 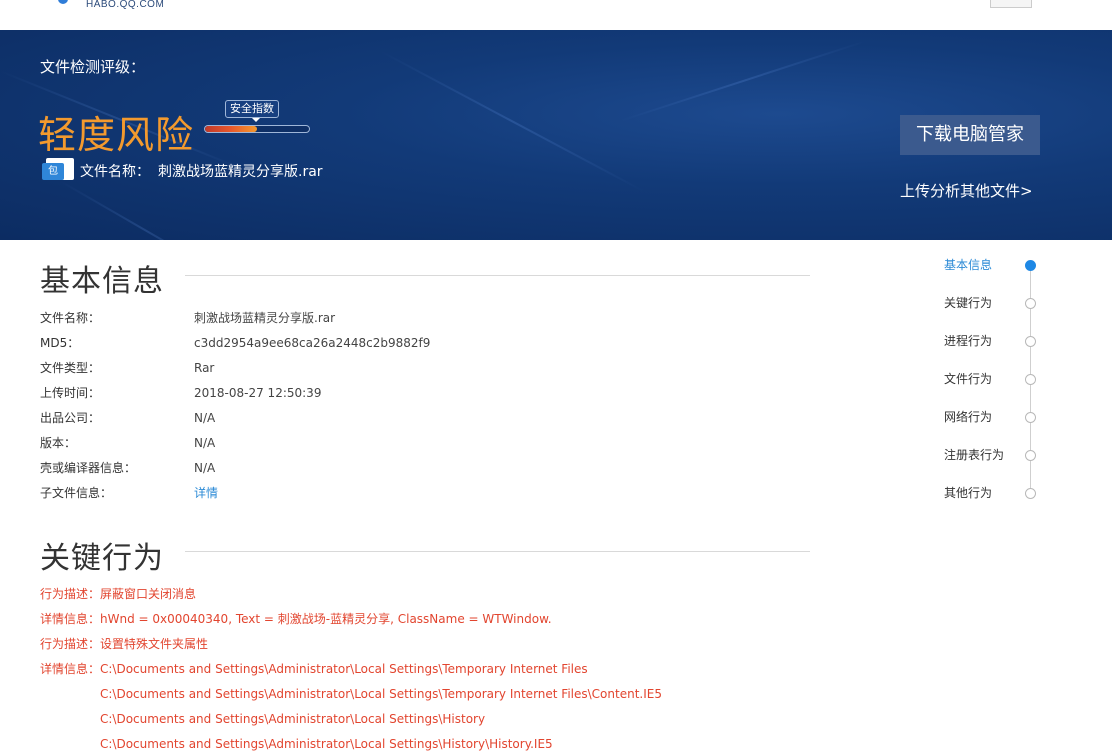 I want to click on info-value: 刺激战场蓝精灵分享版.rar, so click(x=265, y=318).